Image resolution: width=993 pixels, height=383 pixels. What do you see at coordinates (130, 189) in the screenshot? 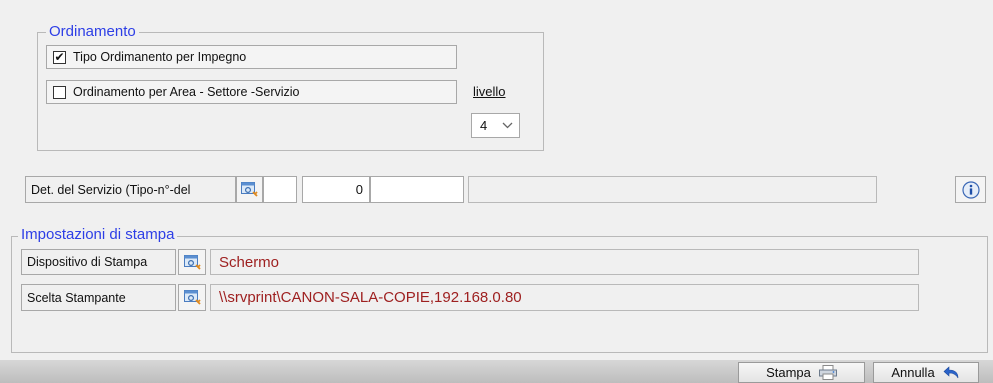
I see `det-servizio-label: Det. del Servizio (Tipo-n°-del` at bounding box center [130, 189].